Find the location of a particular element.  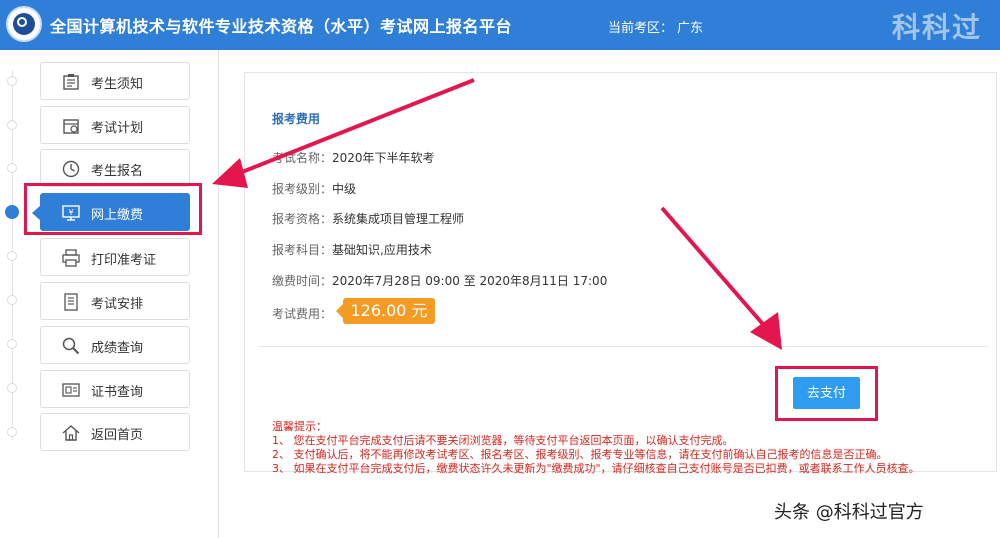

sidebar-item-label: 返回首页 is located at coordinates (117, 435).